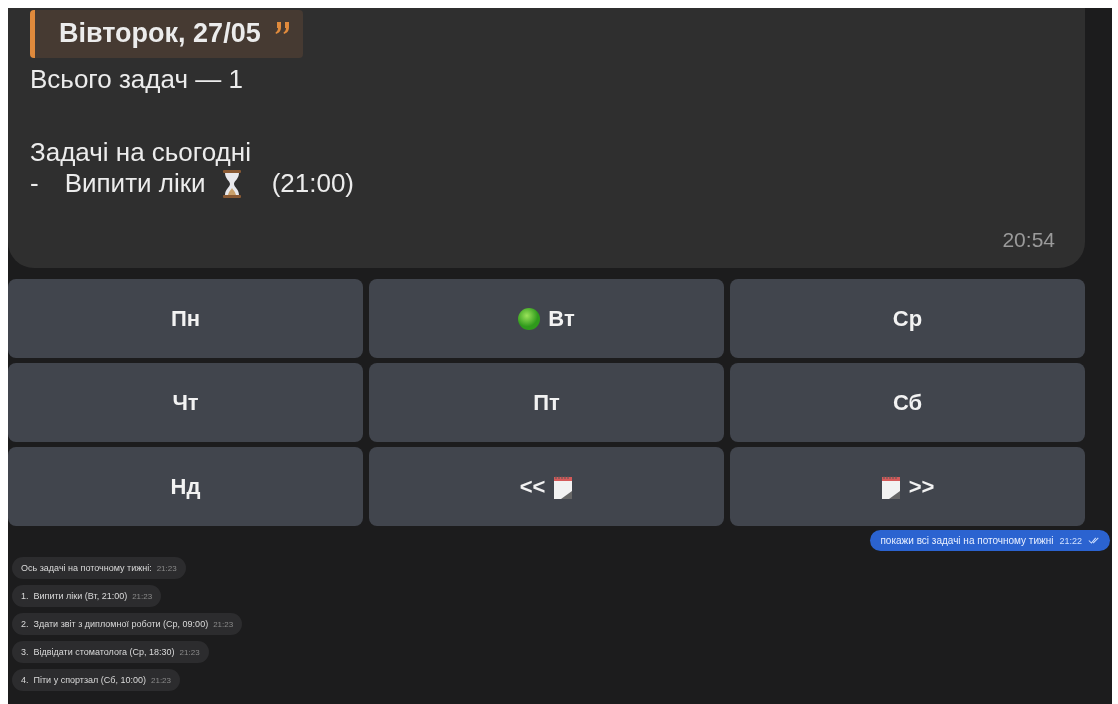 This screenshot has width=1118, height=704. What do you see at coordinates (907, 402) in the screenshot?
I see `keyboard-button: Сб` at bounding box center [907, 402].